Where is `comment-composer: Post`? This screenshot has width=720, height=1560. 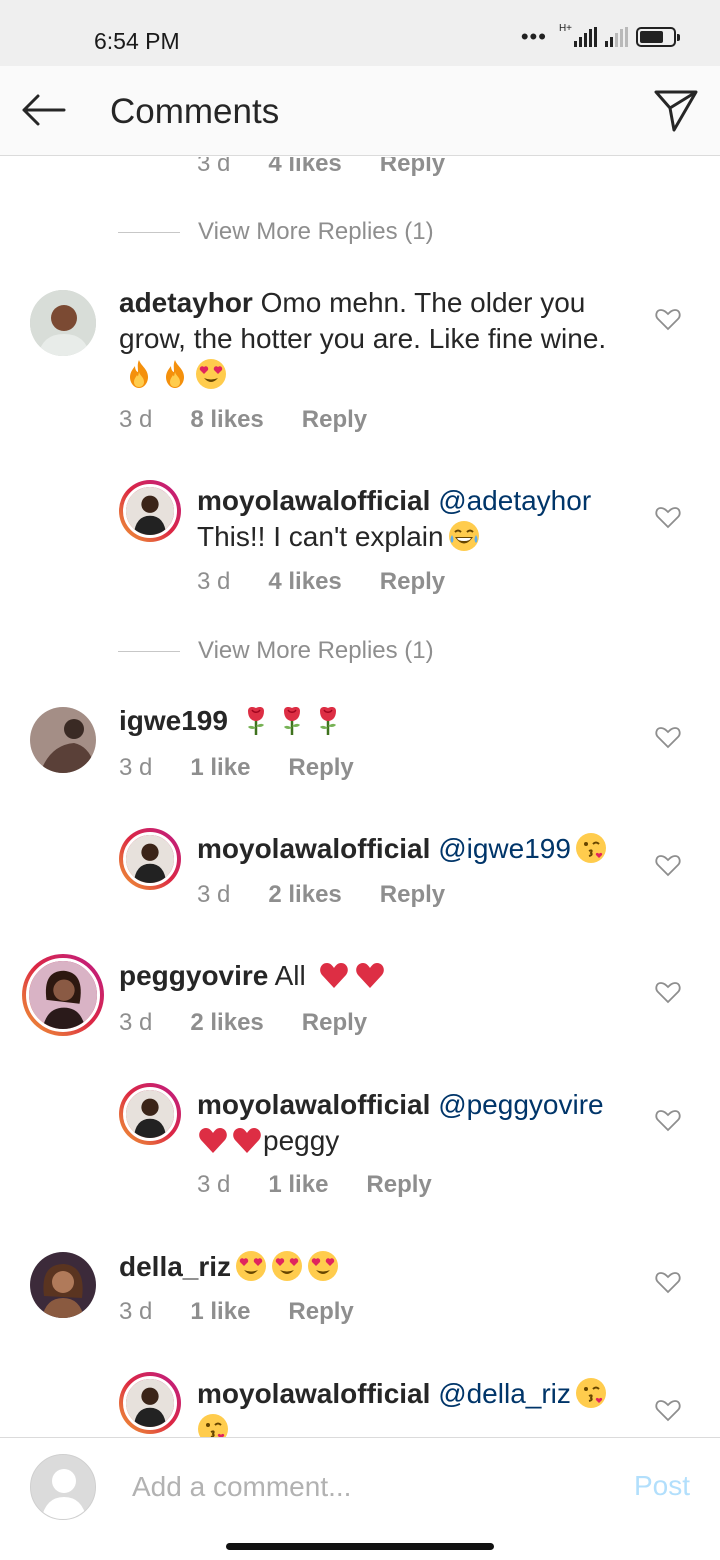
comment-composer: Post is located at coordinates (360, 1498).